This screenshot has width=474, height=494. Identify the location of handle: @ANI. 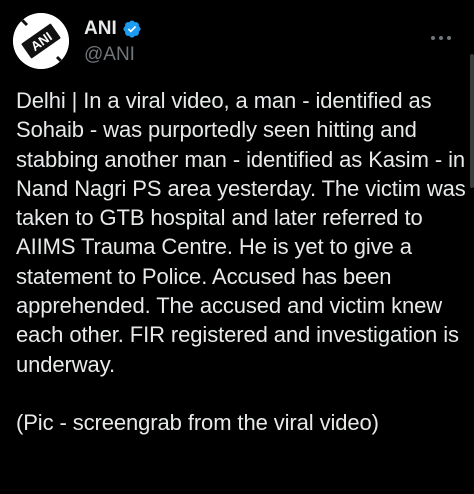
(113, 55).